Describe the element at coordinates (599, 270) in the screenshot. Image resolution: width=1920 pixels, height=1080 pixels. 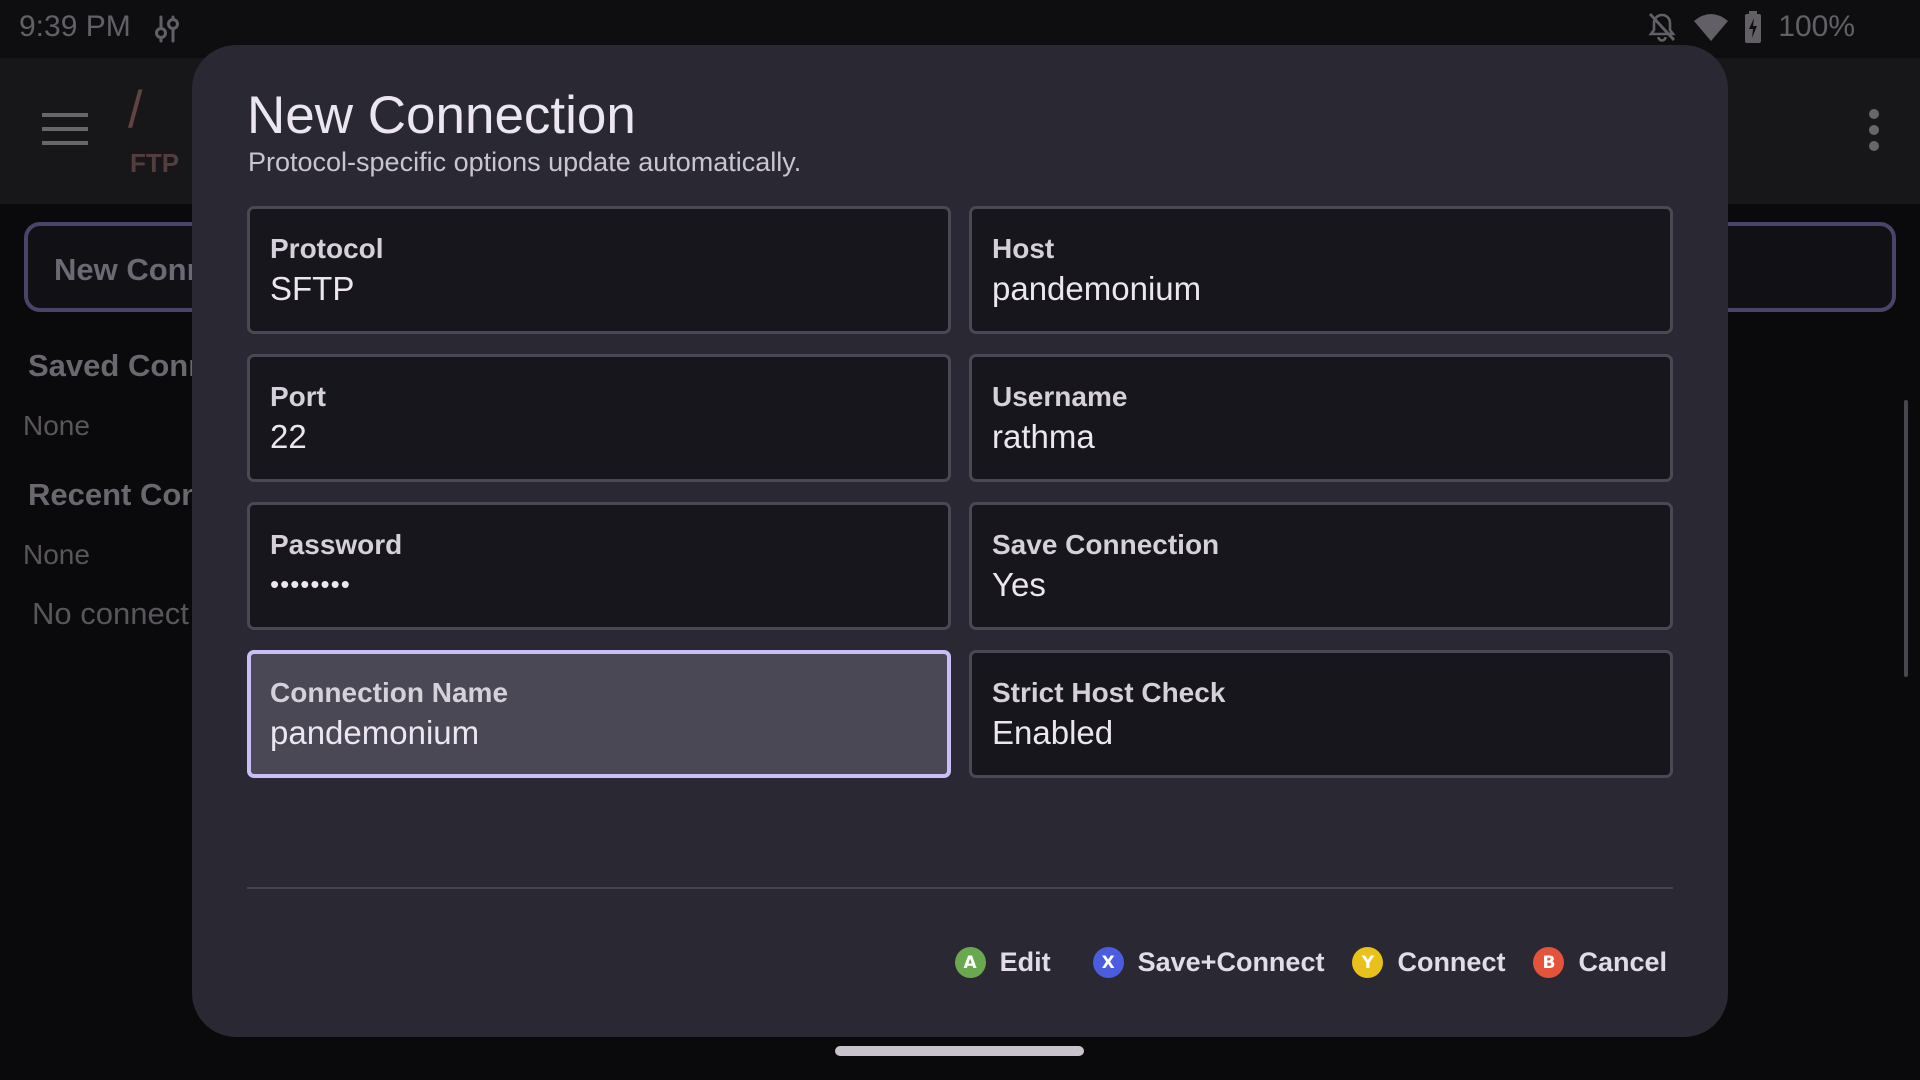
I see `protocol-field: Protocol SFTP` at that location.